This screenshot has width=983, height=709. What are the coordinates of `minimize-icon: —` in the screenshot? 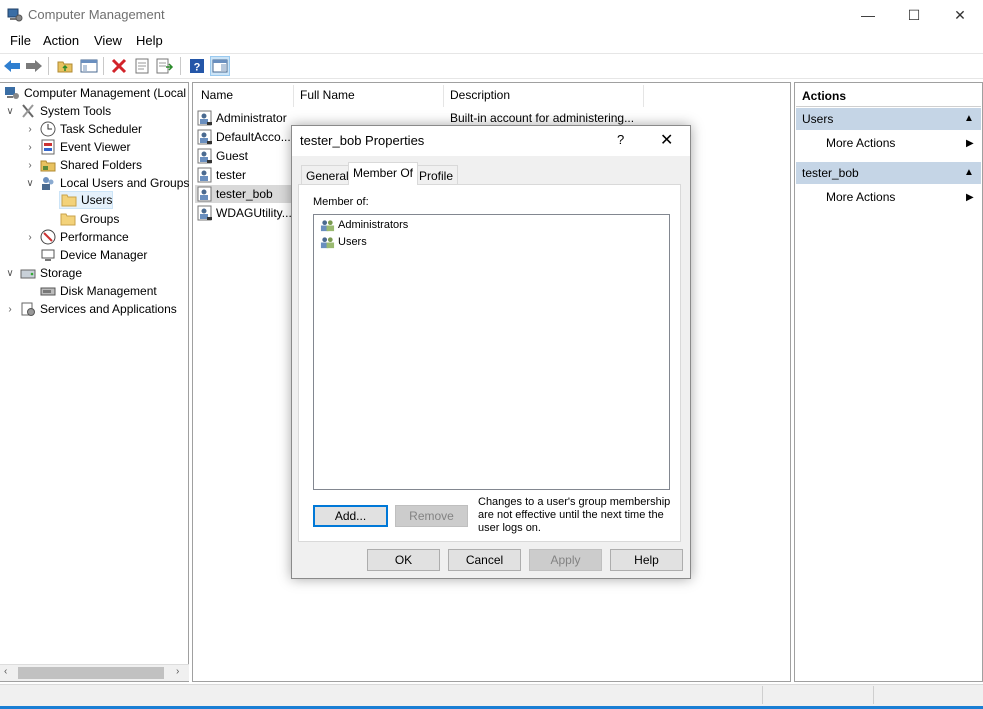 It's located at (868, 15).